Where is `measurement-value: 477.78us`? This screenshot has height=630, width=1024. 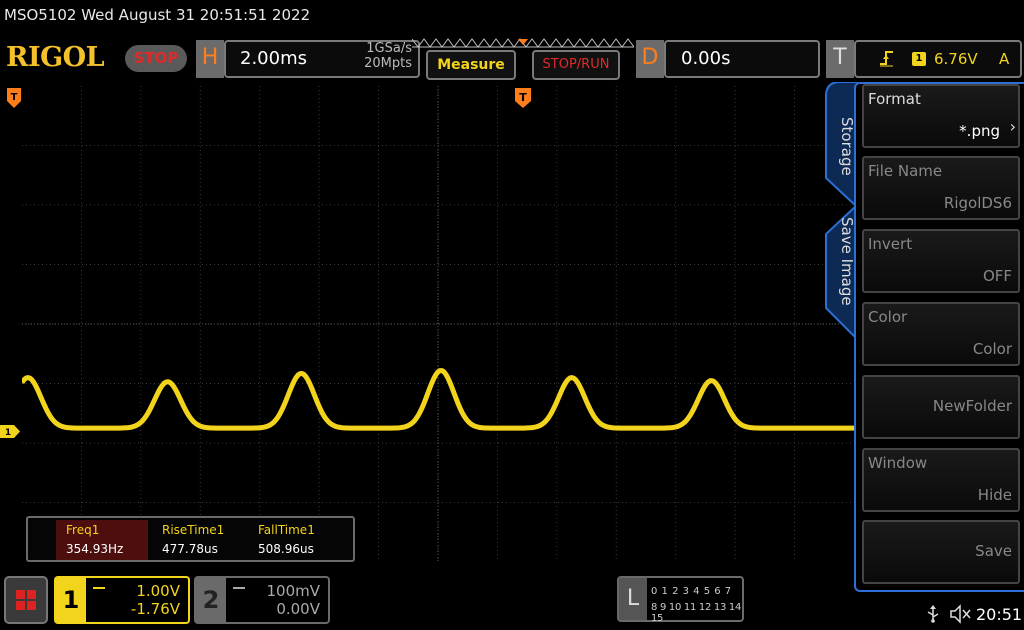
measurement-value: 477.78us is located at coordinates (190, 549).